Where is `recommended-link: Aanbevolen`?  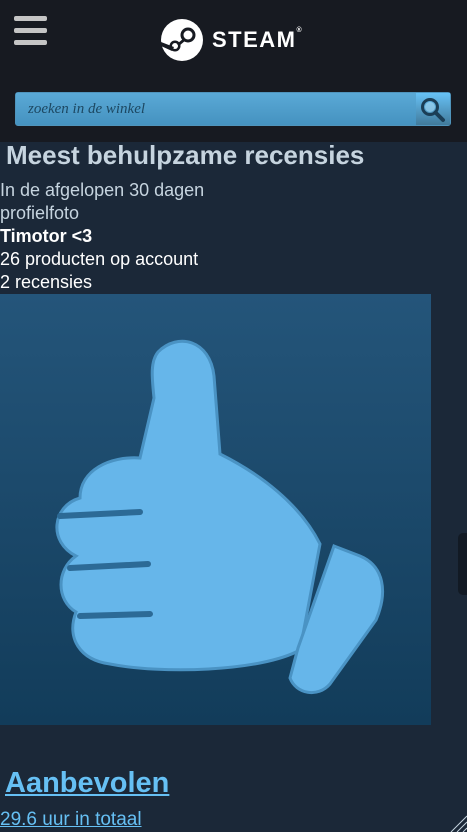 recommended-link: Aanbevolen is located at coordinates (87, 783).